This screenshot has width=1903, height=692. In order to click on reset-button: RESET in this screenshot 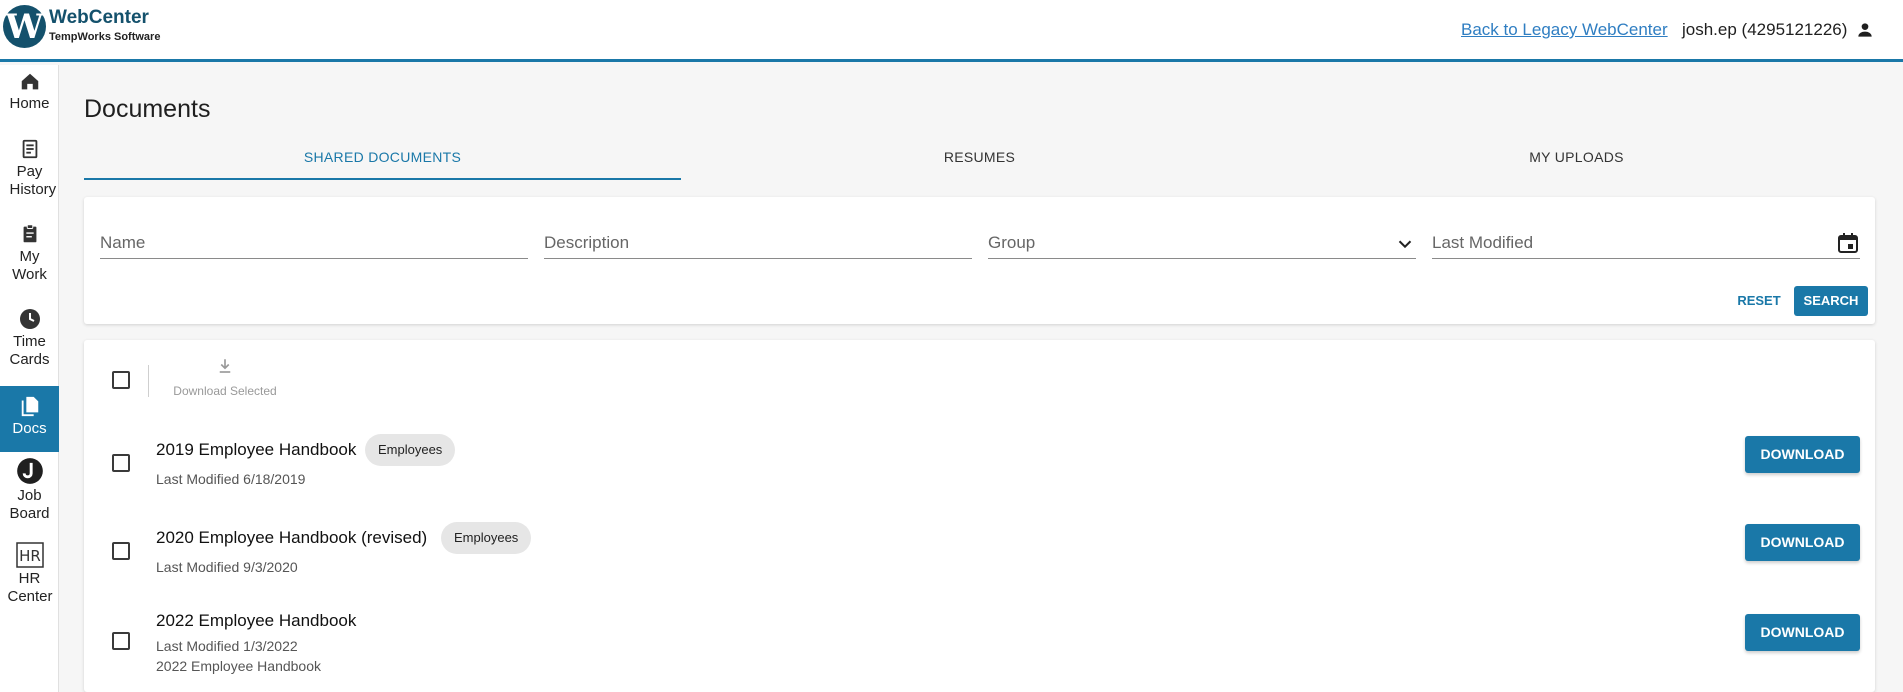, I will do `click(1759, 301)`.